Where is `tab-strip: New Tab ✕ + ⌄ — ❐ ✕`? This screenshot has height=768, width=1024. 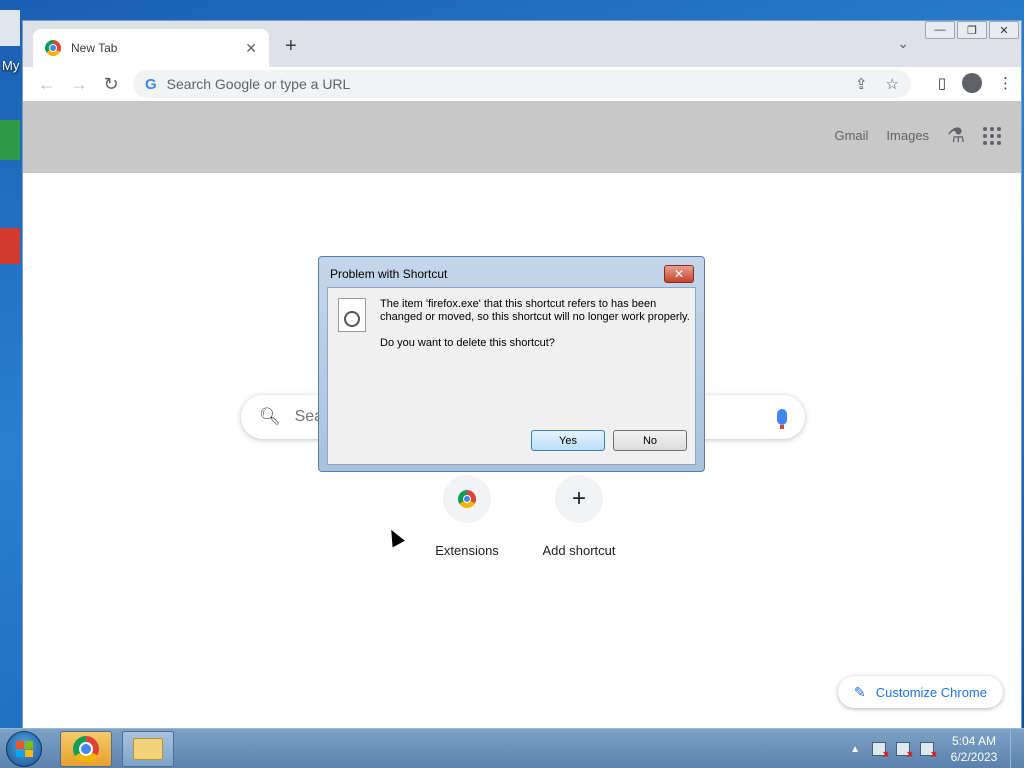 tab-strip: New Tab ✕ + ⌄ — ❐ ✕ is located at coordinates (522, 44).